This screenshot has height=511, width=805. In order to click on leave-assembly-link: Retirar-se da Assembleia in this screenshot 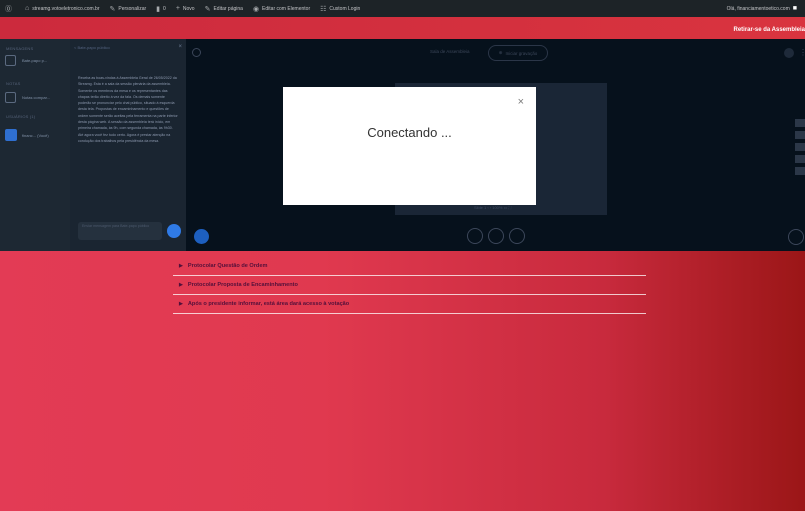, I will do `click(769, 30)`.